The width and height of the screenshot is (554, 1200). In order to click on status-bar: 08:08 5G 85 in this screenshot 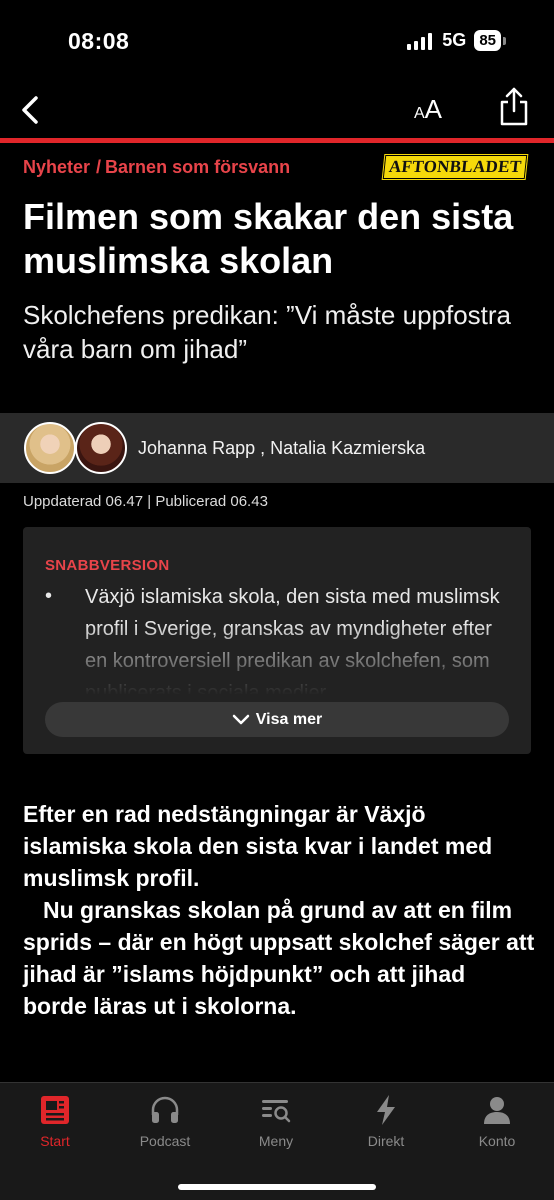, I will do `click(277, 42)`.